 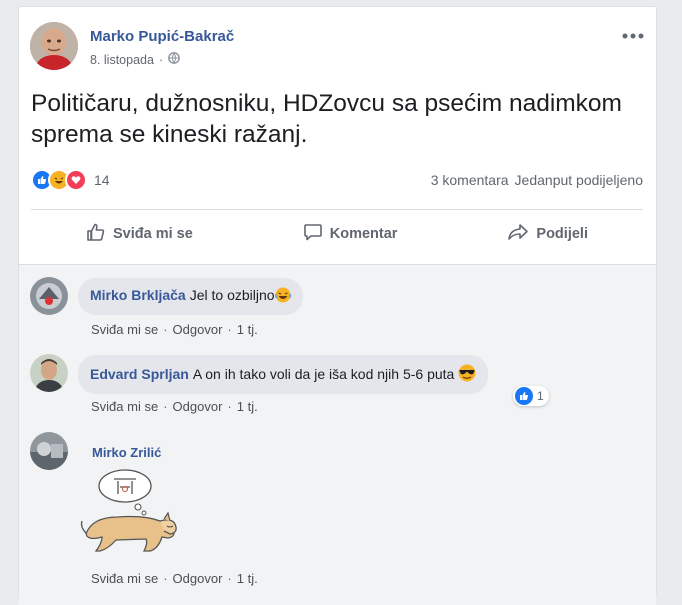 I want to click on love-reaction-icon, so click(x=76, y=180).